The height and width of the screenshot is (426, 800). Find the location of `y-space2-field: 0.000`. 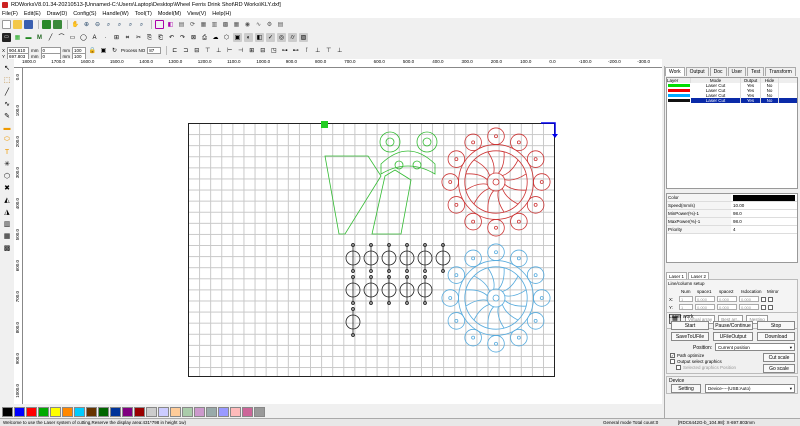

y-space2-field: 0.000 is located at coordinates (727, 307).